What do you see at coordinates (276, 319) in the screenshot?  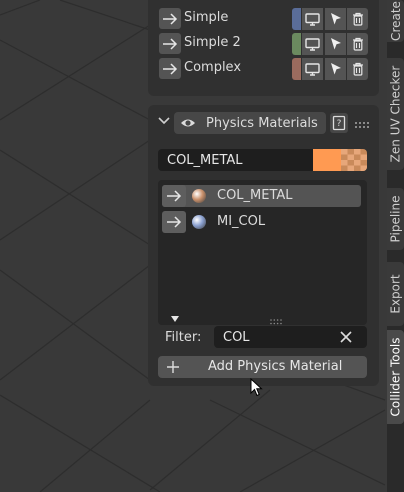 I see `list-resize-handle-icon` at bounding box center [276, 319].